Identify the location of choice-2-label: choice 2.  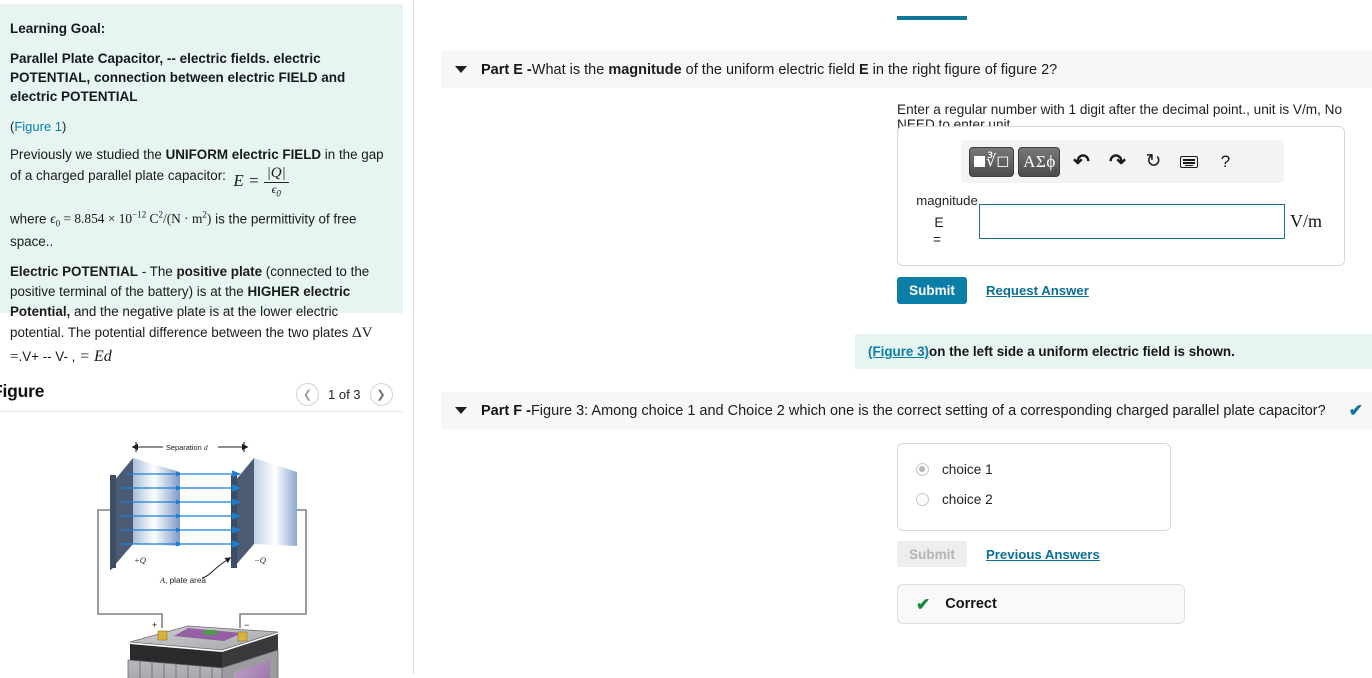
(967, 499).